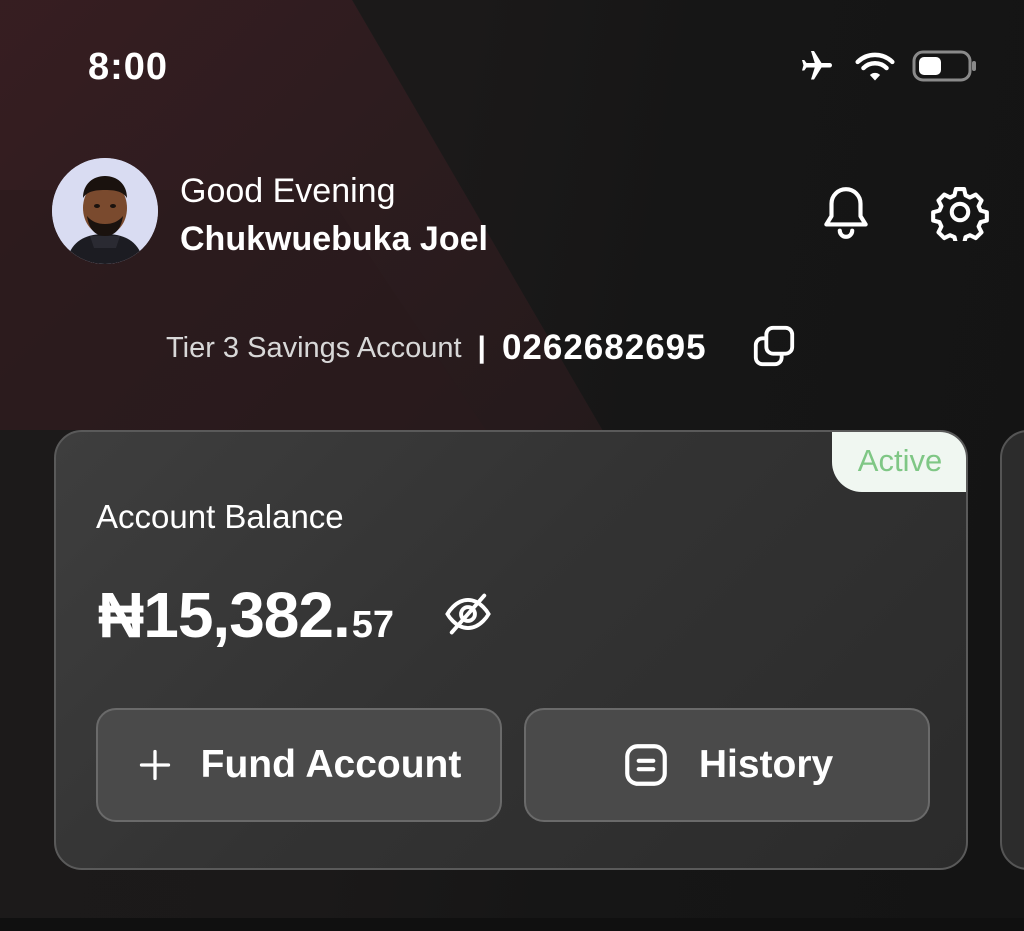 Image resolution: width=1024 pixels, height=931 pixels. What do you see at coordinates (334, 239) in the screenshot?
I see `user-name: Chukwuebuka Joel` at bounding box center [334, 239].